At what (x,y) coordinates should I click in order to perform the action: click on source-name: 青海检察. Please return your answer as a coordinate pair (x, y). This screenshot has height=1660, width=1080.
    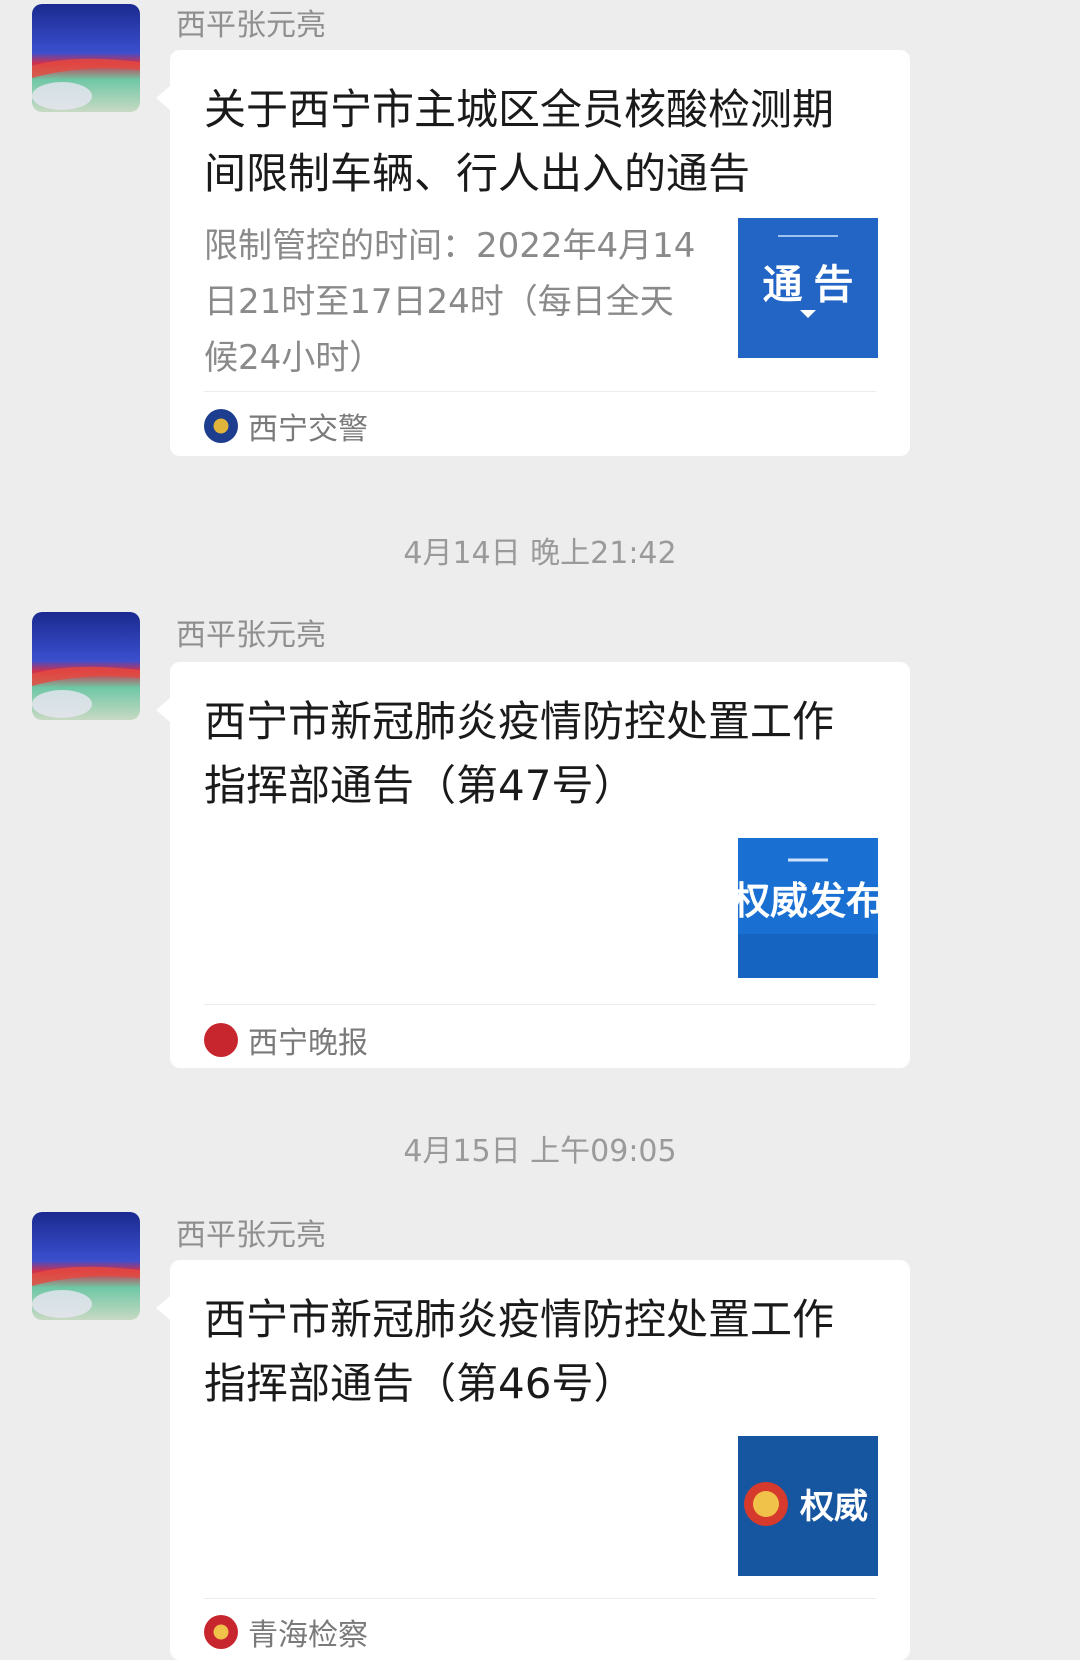
    Looking at the image, I should click on (308, 1635).